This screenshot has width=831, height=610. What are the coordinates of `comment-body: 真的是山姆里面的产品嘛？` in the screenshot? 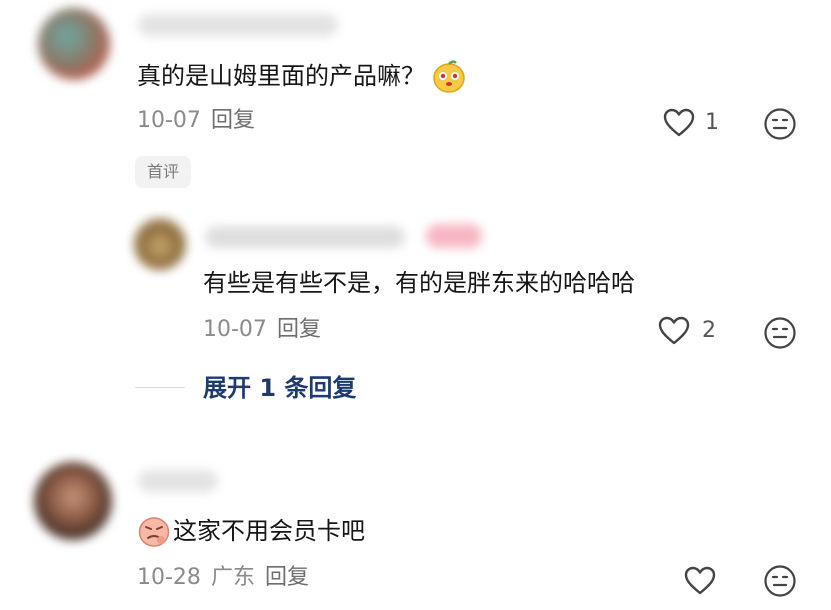 It's located at (302, 76).